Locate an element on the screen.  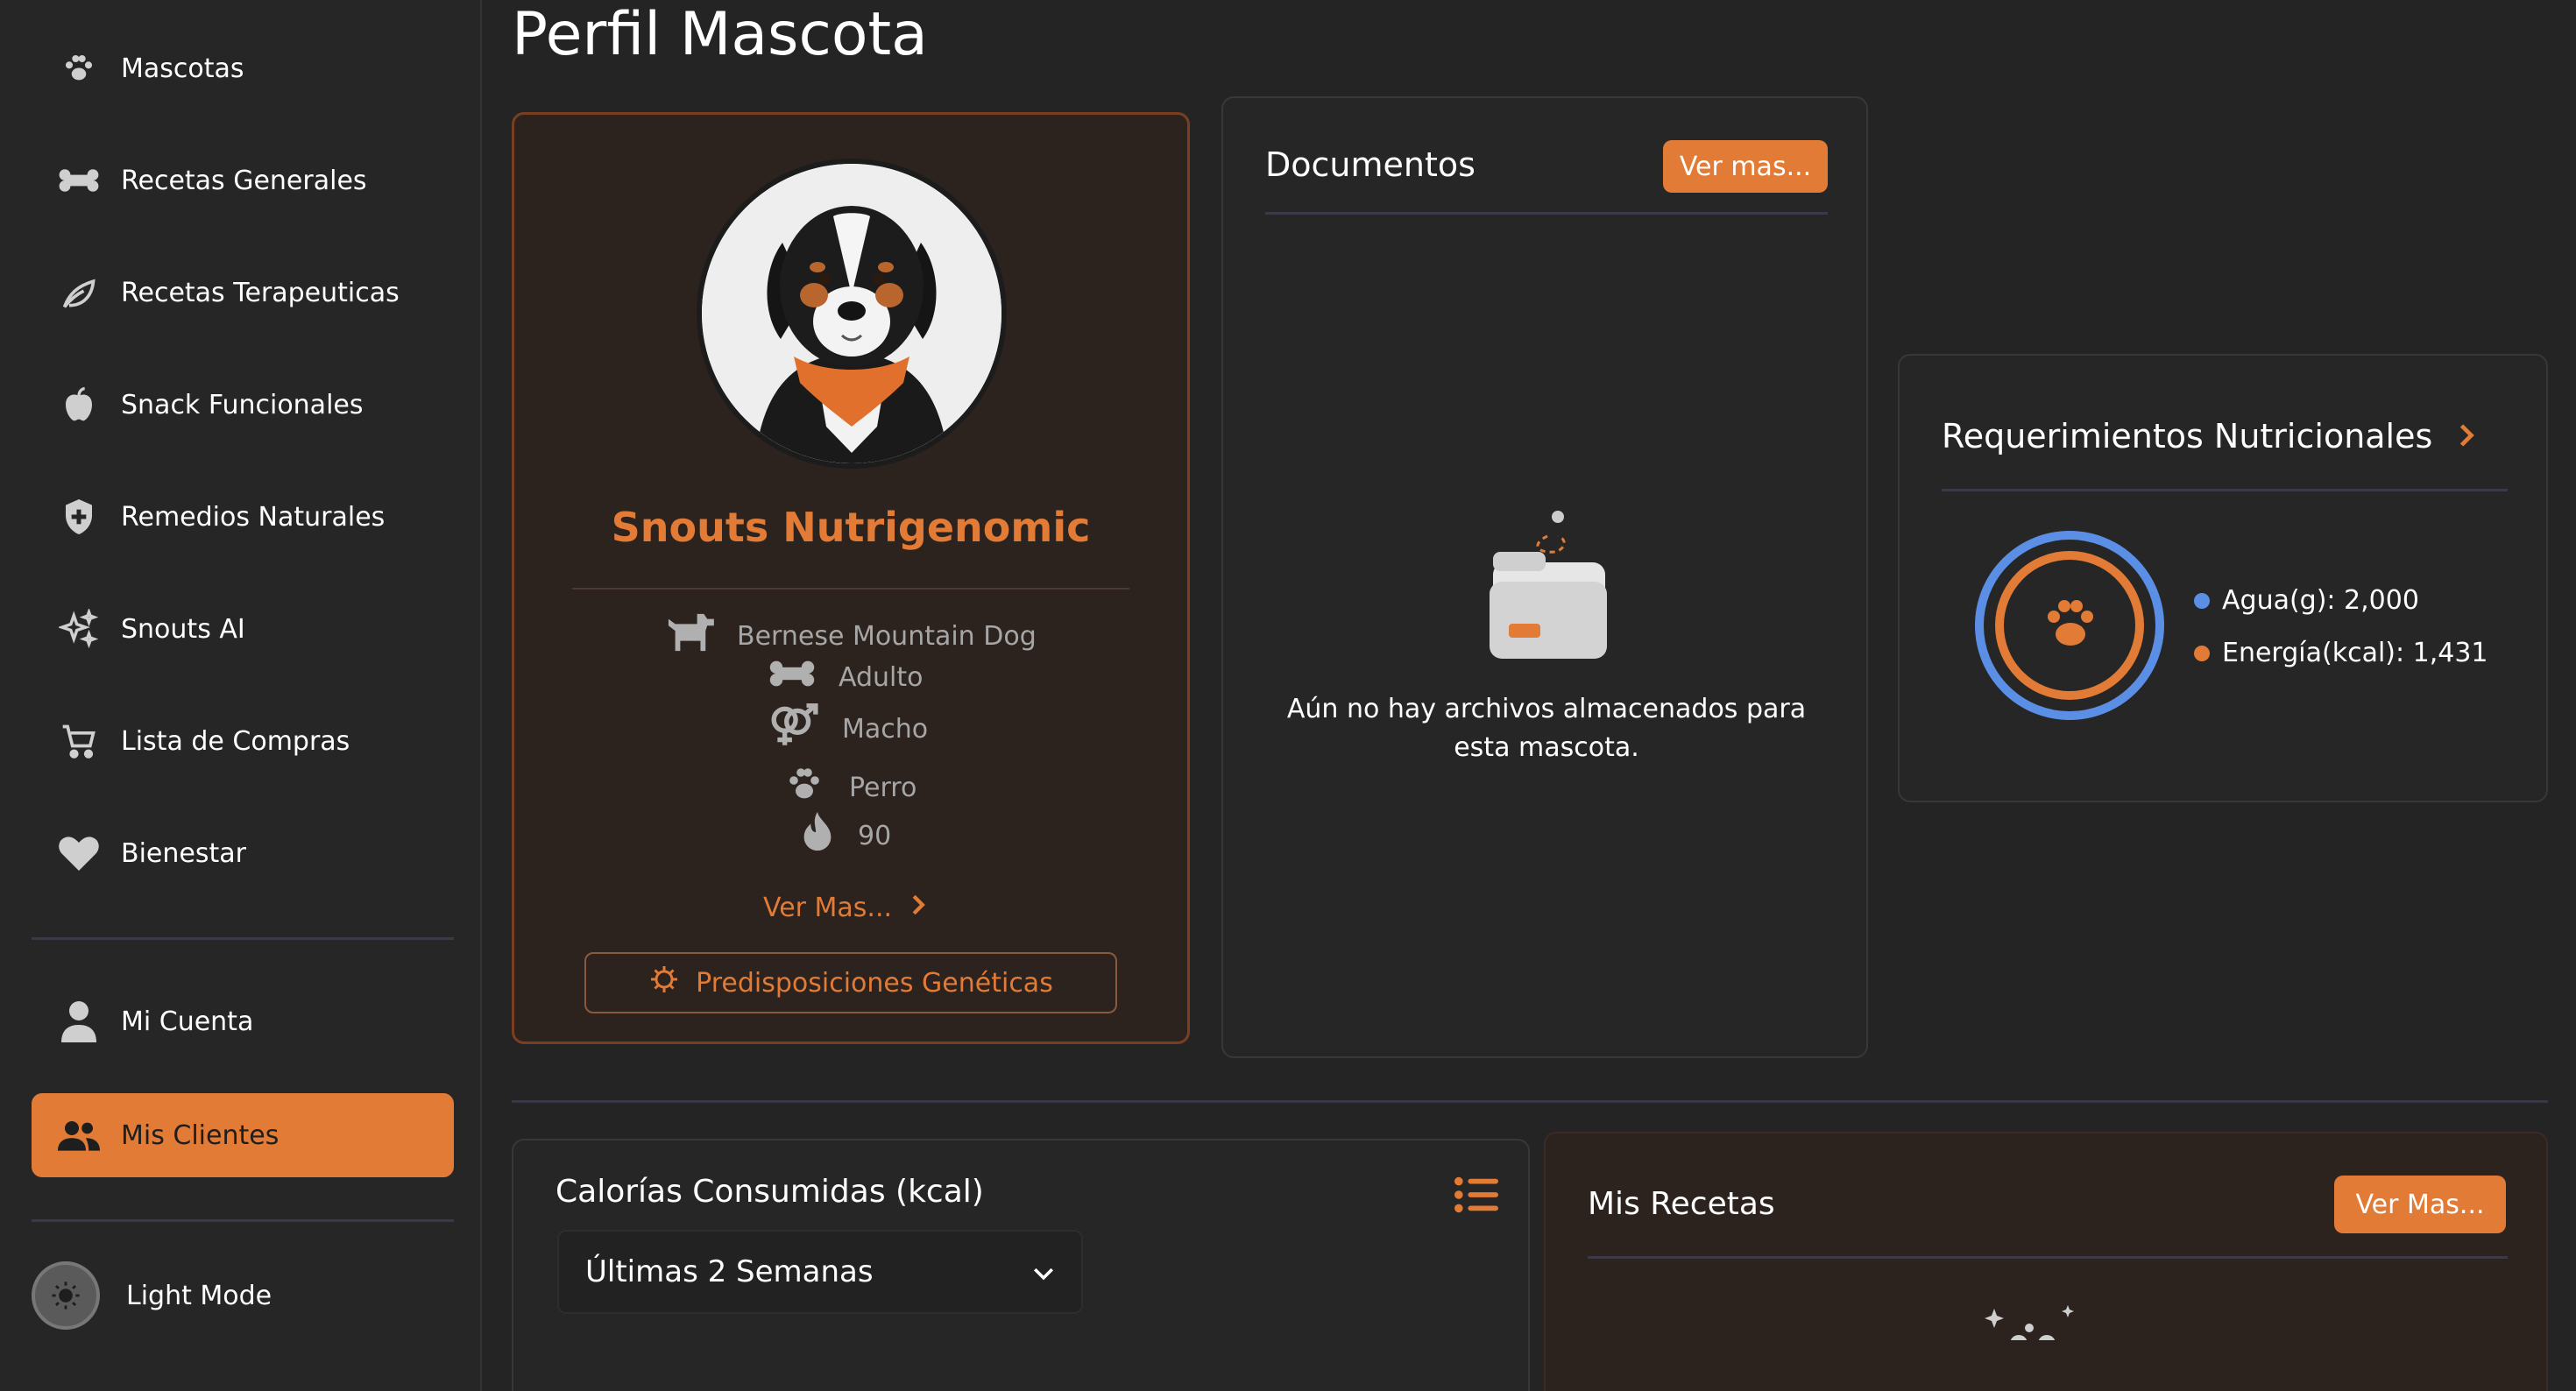
theme-toggle: Light Mode is located at coordinates (152, 1295).